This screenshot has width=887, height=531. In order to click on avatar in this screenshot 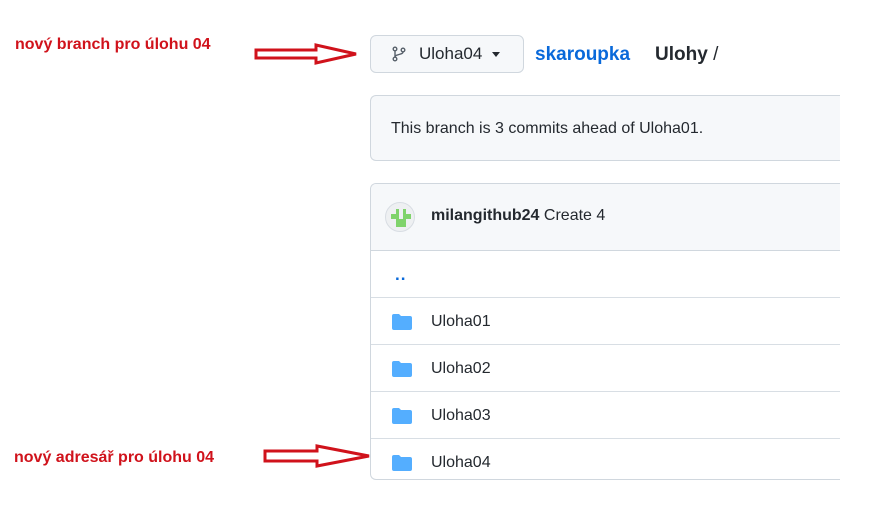, I will do `click(400, 217)`.